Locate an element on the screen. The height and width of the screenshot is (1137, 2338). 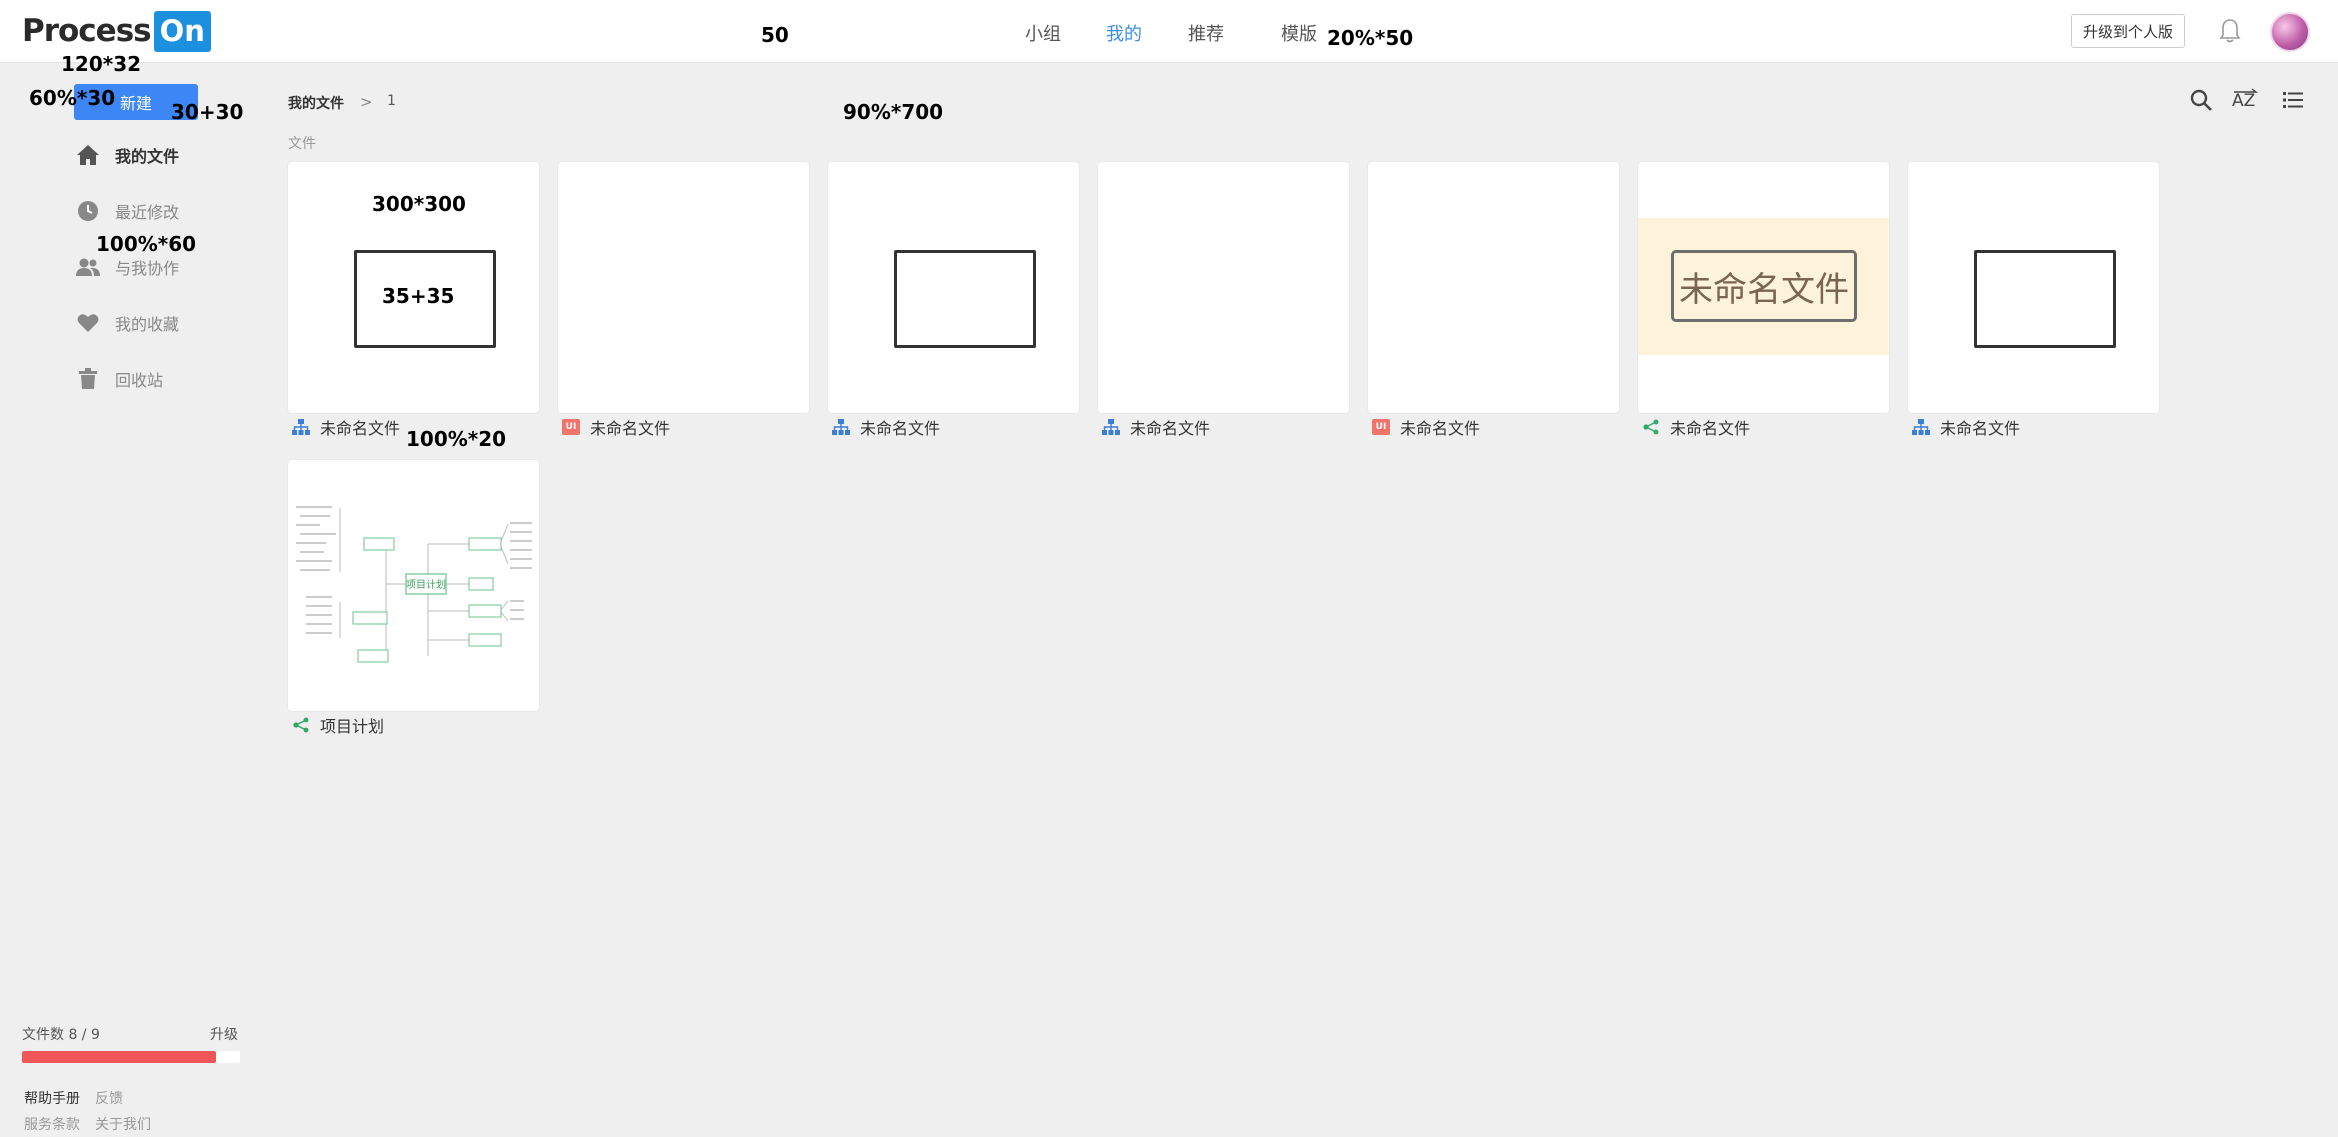
file-card: 项目计划 is located at coordinates (413, 585).